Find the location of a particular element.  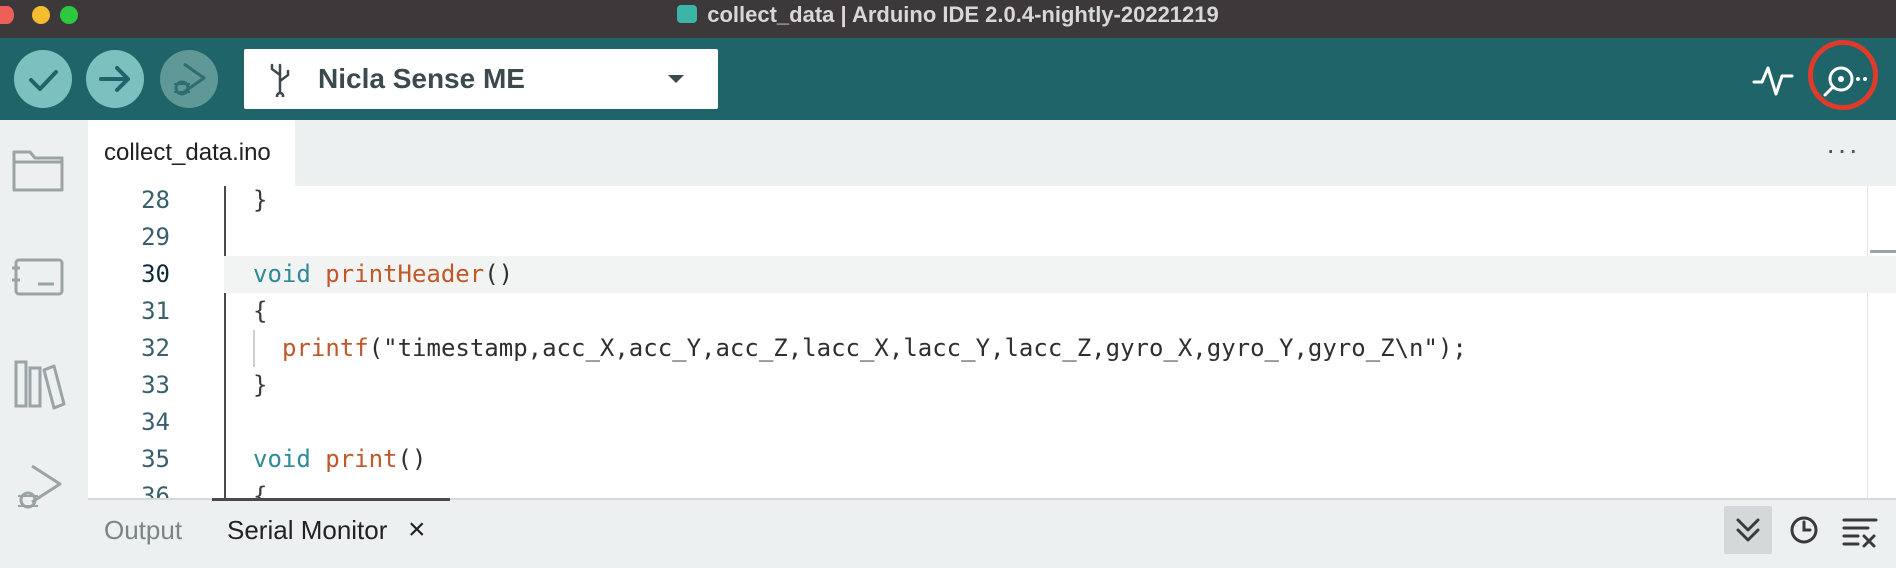

more-actions-button: ··· is located at coordinates (1843, 150).